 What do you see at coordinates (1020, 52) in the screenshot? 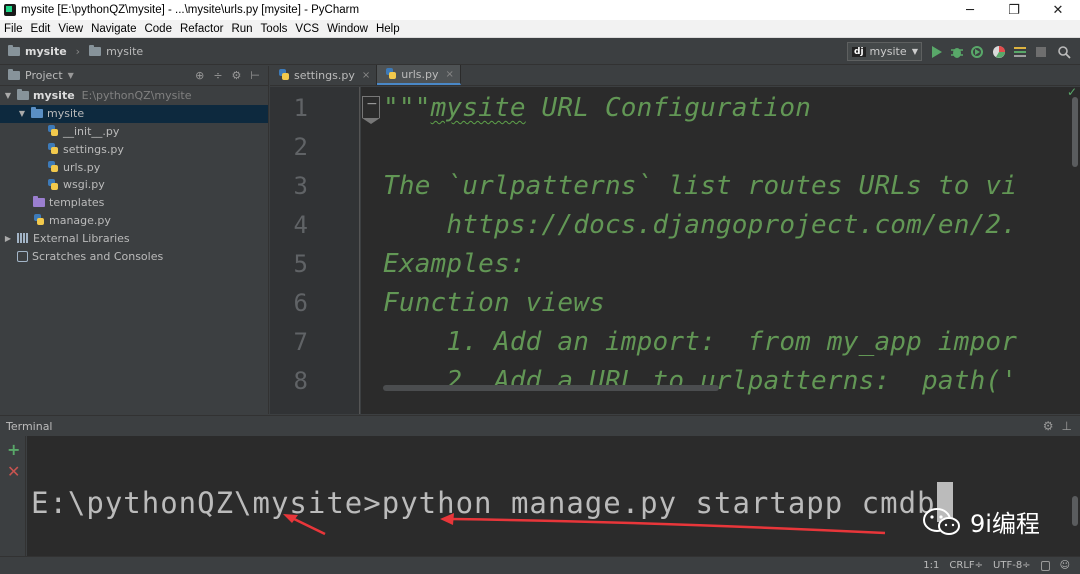
I see `build-icon` at bounding box center [1020, 52].